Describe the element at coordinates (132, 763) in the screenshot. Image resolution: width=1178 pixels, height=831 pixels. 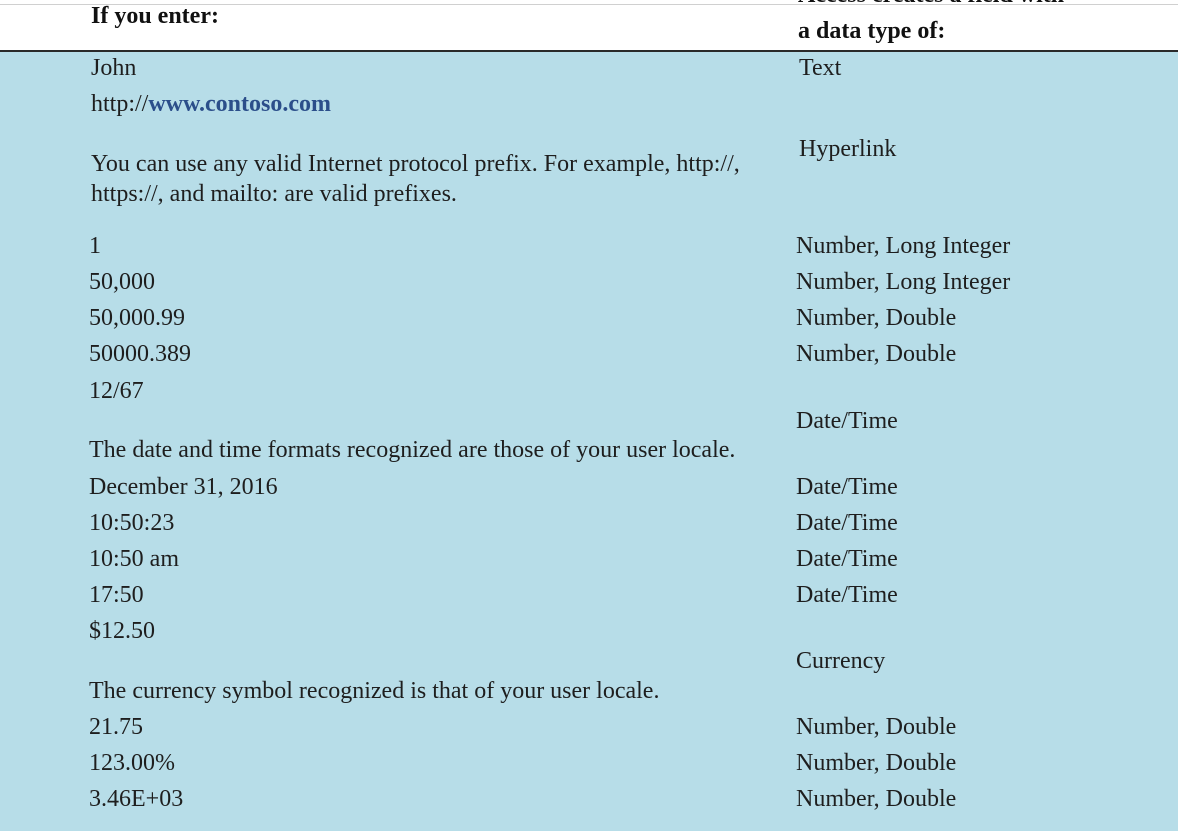
I see `cell-input-123-percent: 123.00%` at that location.